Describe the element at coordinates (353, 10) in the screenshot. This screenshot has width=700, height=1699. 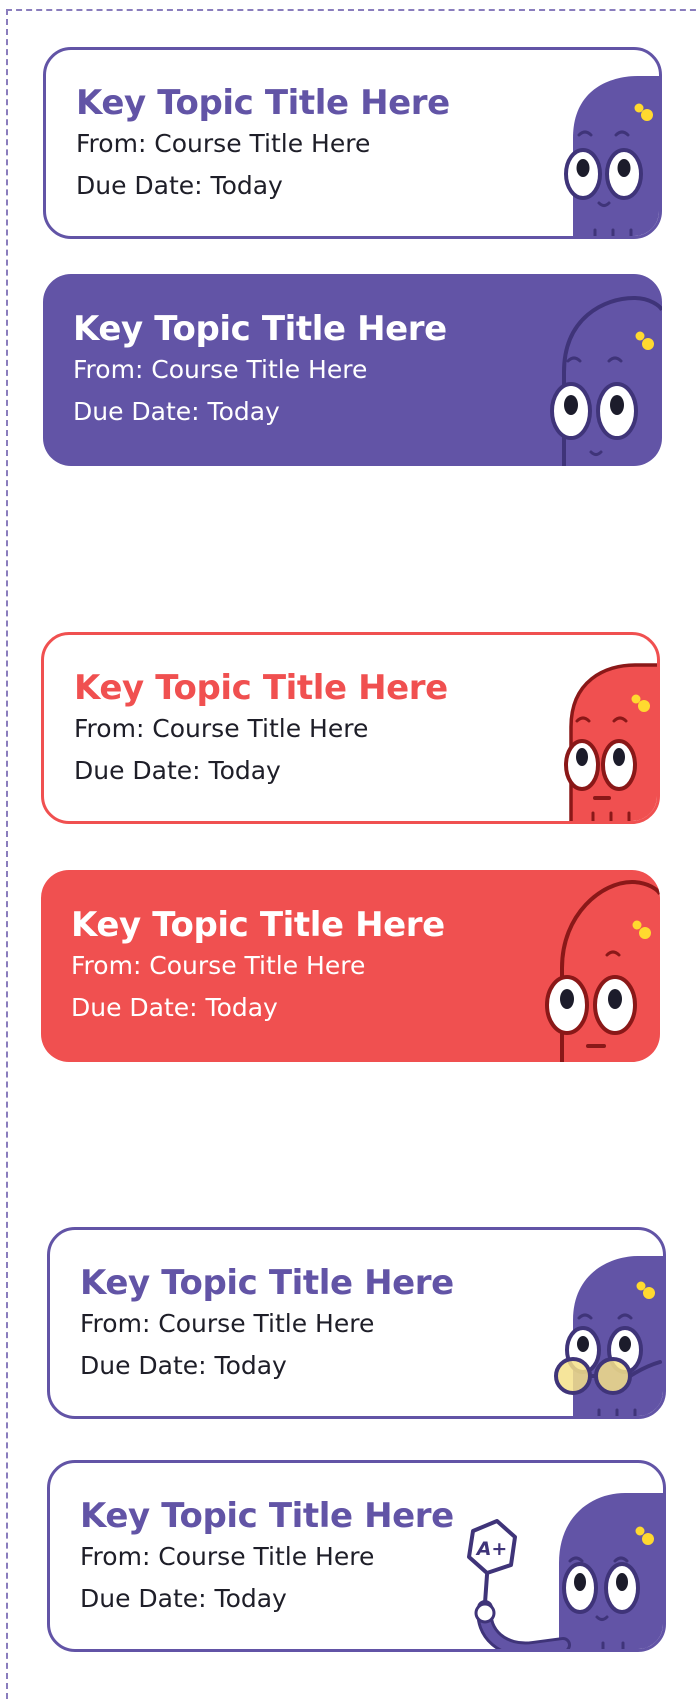
I see `dashed-guide-top` at that location.